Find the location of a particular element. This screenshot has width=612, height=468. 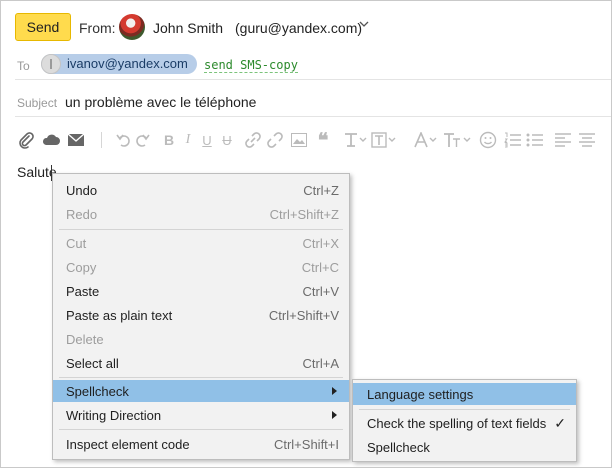

menu-item-label: Check the spelling of text fields is located at coordinates (457, 423).